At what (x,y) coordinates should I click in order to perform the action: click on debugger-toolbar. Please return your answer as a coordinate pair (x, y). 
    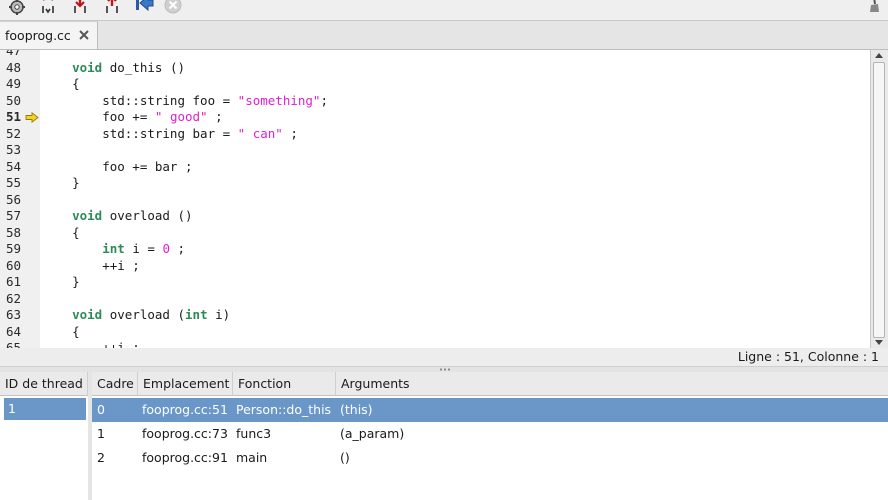
    Looking at the image, I should click on (444, 10).